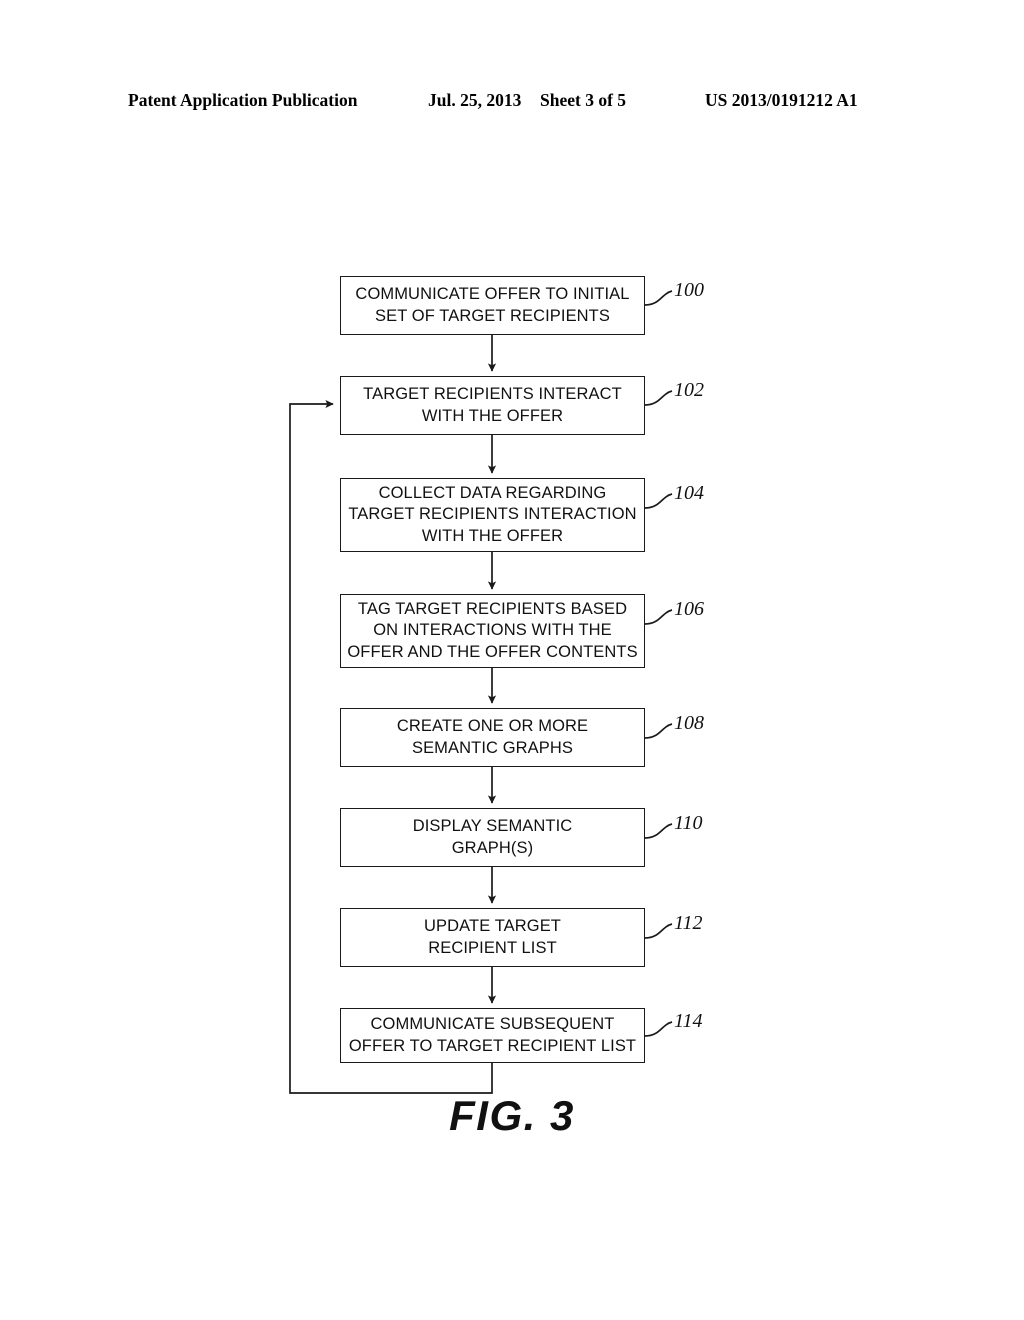 This screenshot has width=1024, height=1320. What do you see at coordinates (689, 390) in the screenshot?
I see `ref-numeral-102: 102` at bounding box center [689, 390].